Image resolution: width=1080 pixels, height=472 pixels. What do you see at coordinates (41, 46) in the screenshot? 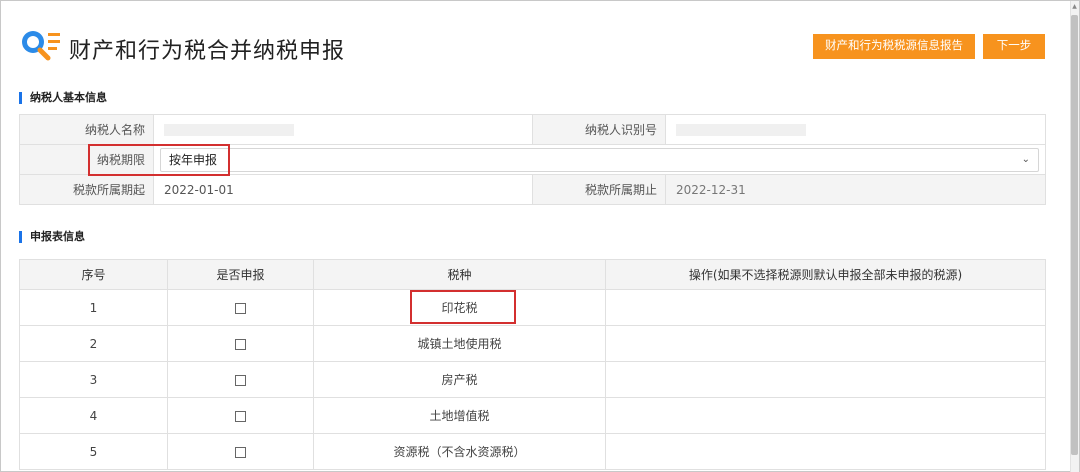
I see `search-document-icon` at bounding box center [41, 46].